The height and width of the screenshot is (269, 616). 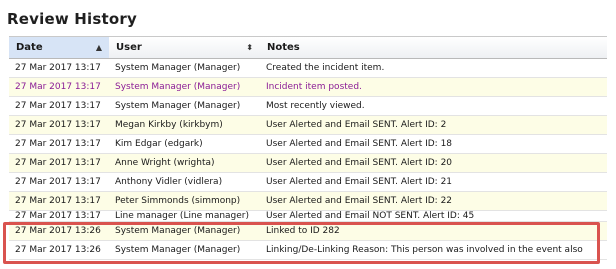 What do you see at coordinates (184, 125) in the screenshot?
I see `user-cell: Megan Kirkby (kirkbym)` at bounding box center [184, 125].